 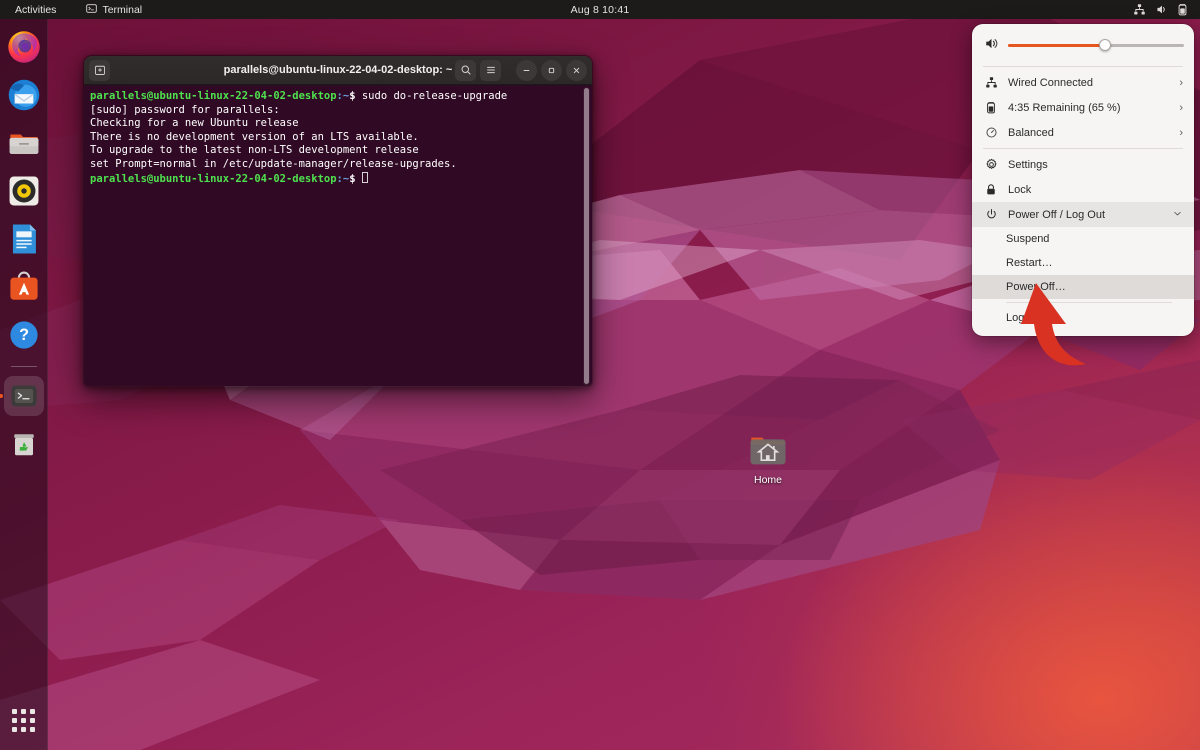 I want to click on trash-icon, so click(x=23, y=445).